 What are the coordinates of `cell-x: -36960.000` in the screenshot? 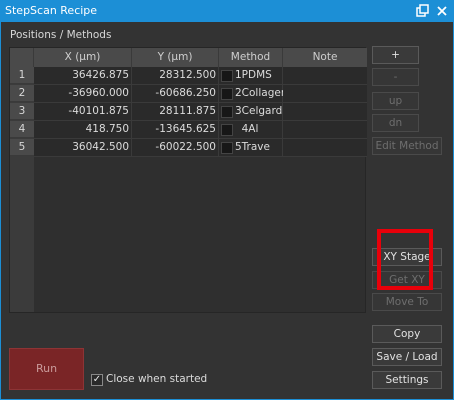 It's located at (83, 94).